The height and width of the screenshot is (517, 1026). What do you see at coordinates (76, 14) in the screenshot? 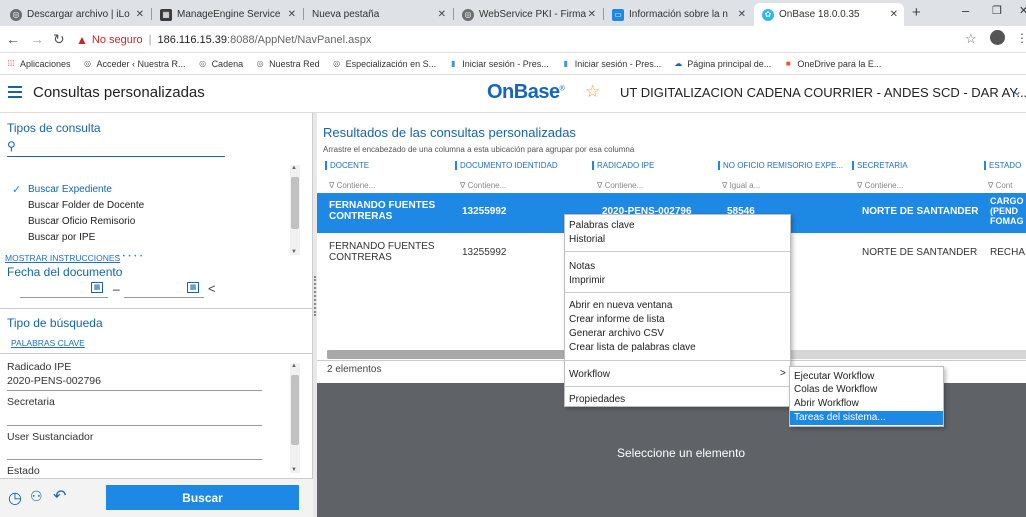
I see `browser-tab: ◎ Descargar archivo | iLo ✕` at bounding box center [76, 14].